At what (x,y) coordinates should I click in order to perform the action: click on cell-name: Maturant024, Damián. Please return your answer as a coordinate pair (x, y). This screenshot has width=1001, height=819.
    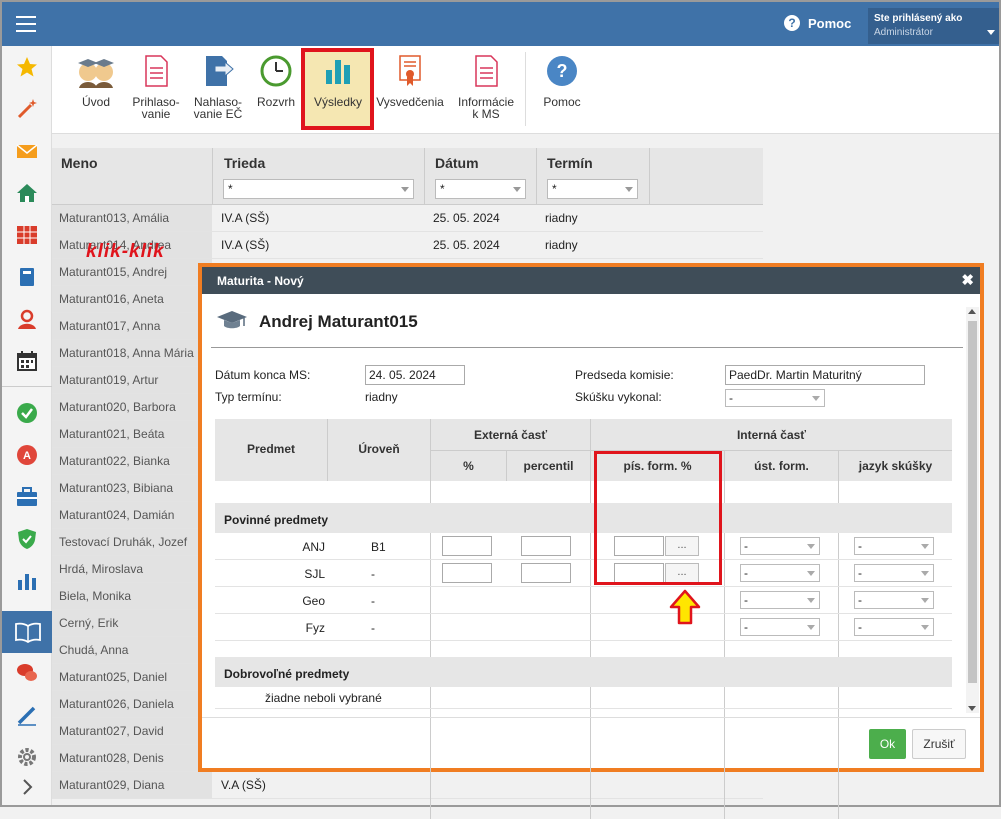
    Looking at the image, I should click on (132, 515).